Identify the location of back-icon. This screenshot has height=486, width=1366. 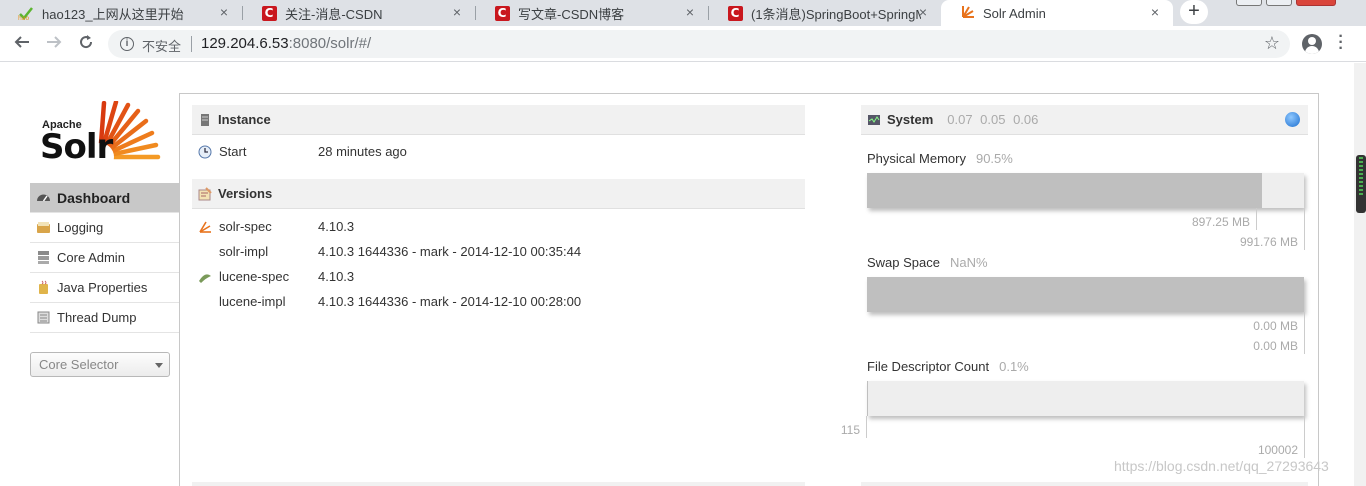
(22, 44).